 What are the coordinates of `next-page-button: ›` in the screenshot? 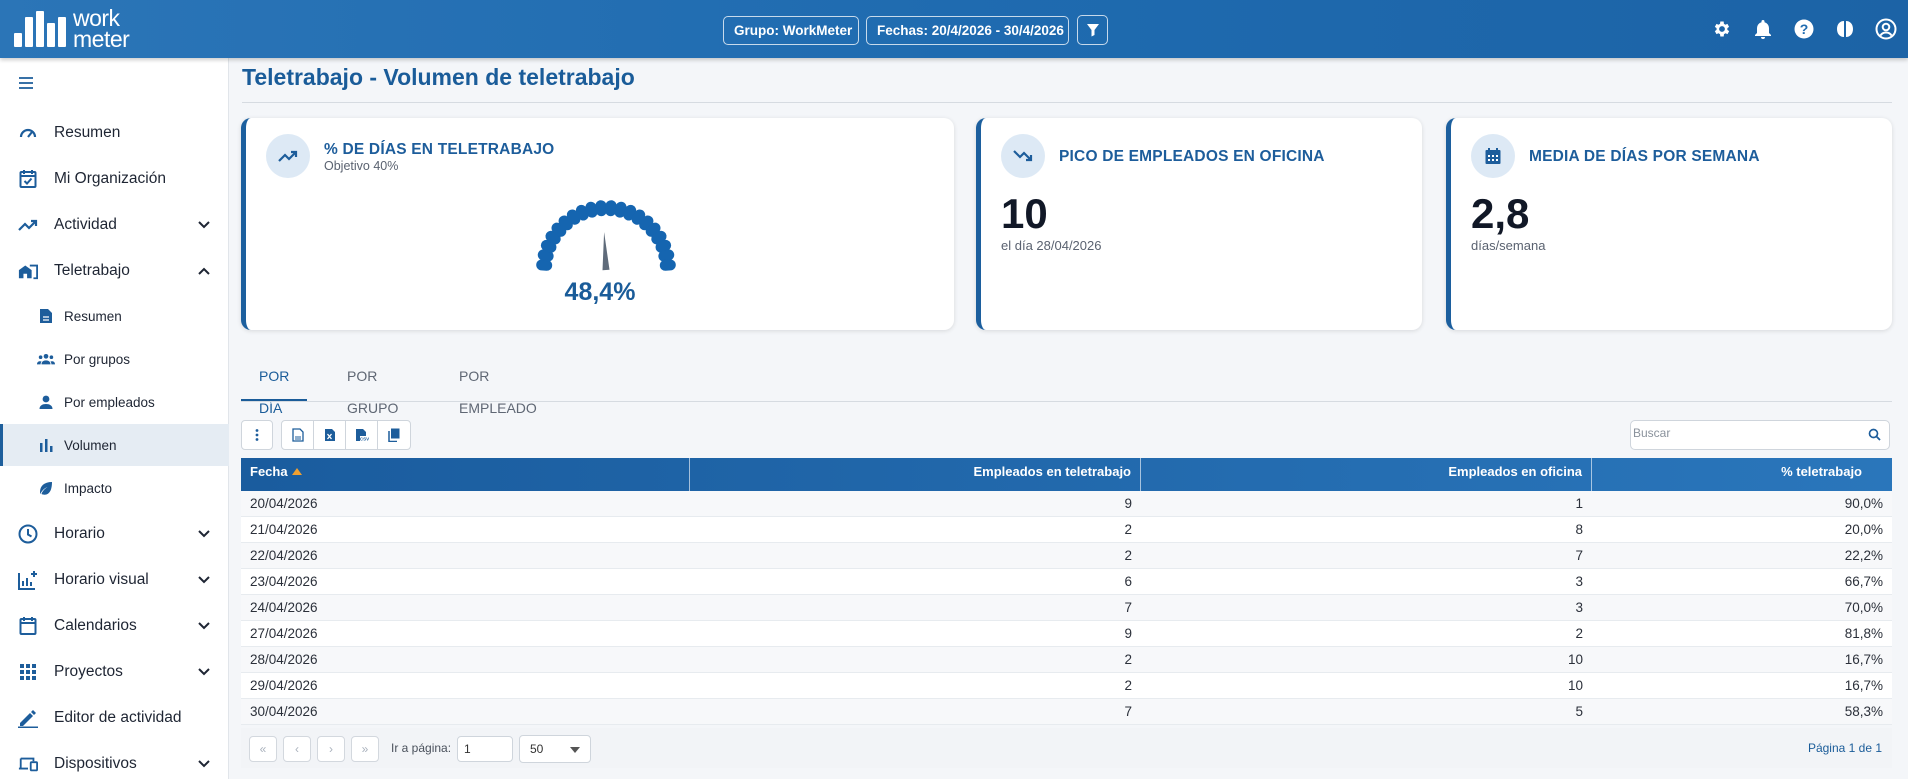 It's located at (331, 749).